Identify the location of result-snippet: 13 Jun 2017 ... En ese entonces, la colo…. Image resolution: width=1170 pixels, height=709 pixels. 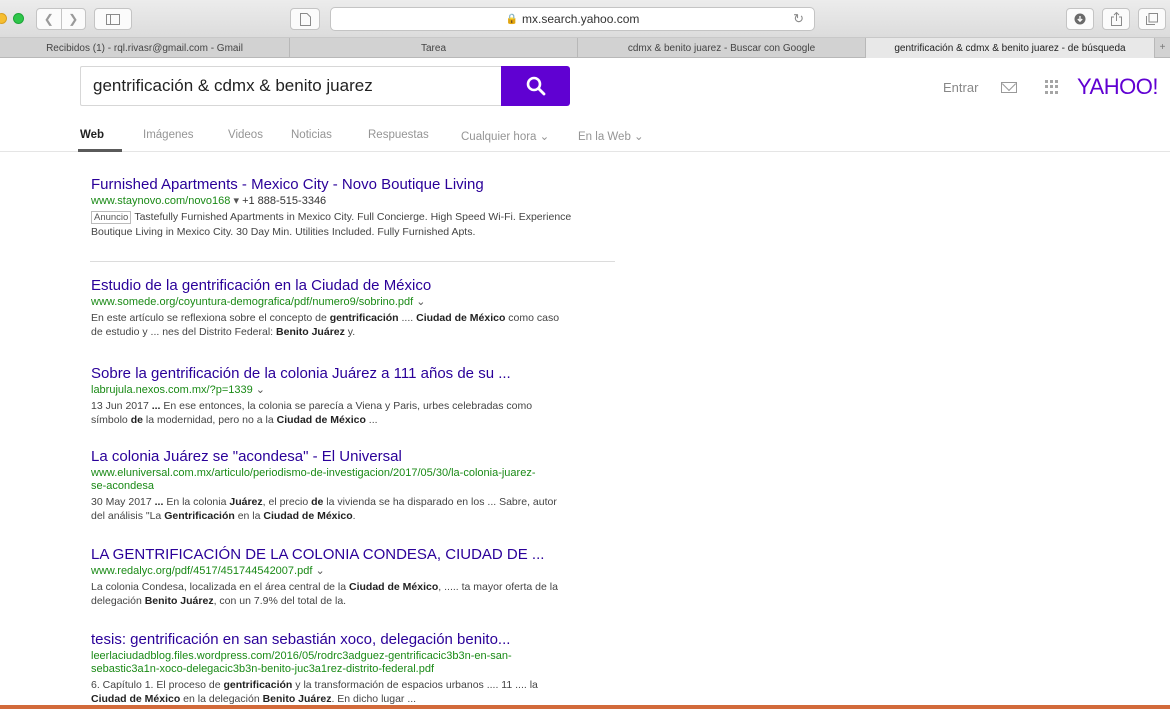
(312, 413).